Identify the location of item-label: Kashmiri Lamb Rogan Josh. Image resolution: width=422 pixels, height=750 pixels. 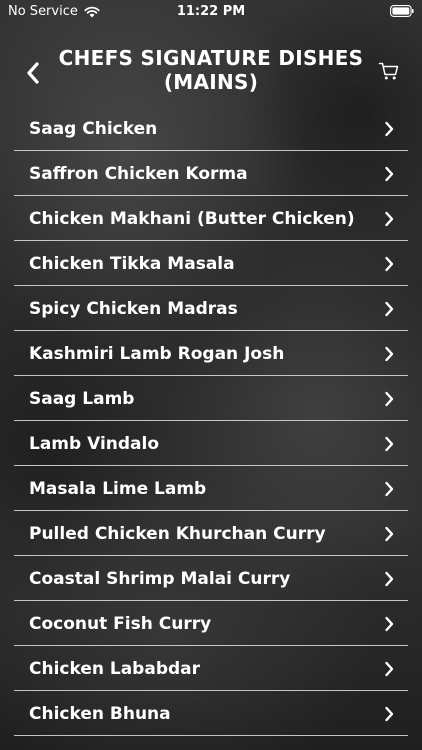
(157, 354).